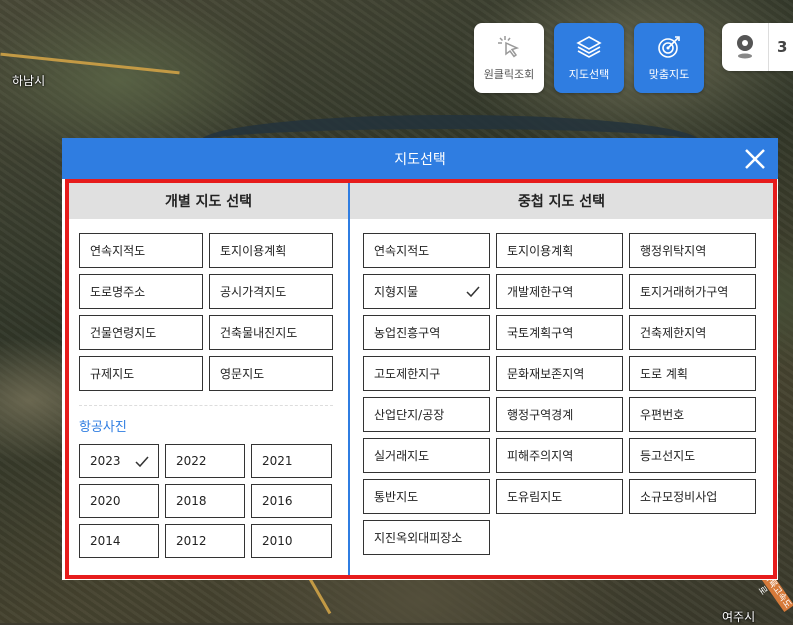  I want to click on aerial-year-button-2016: 2016, so click(291, 501).